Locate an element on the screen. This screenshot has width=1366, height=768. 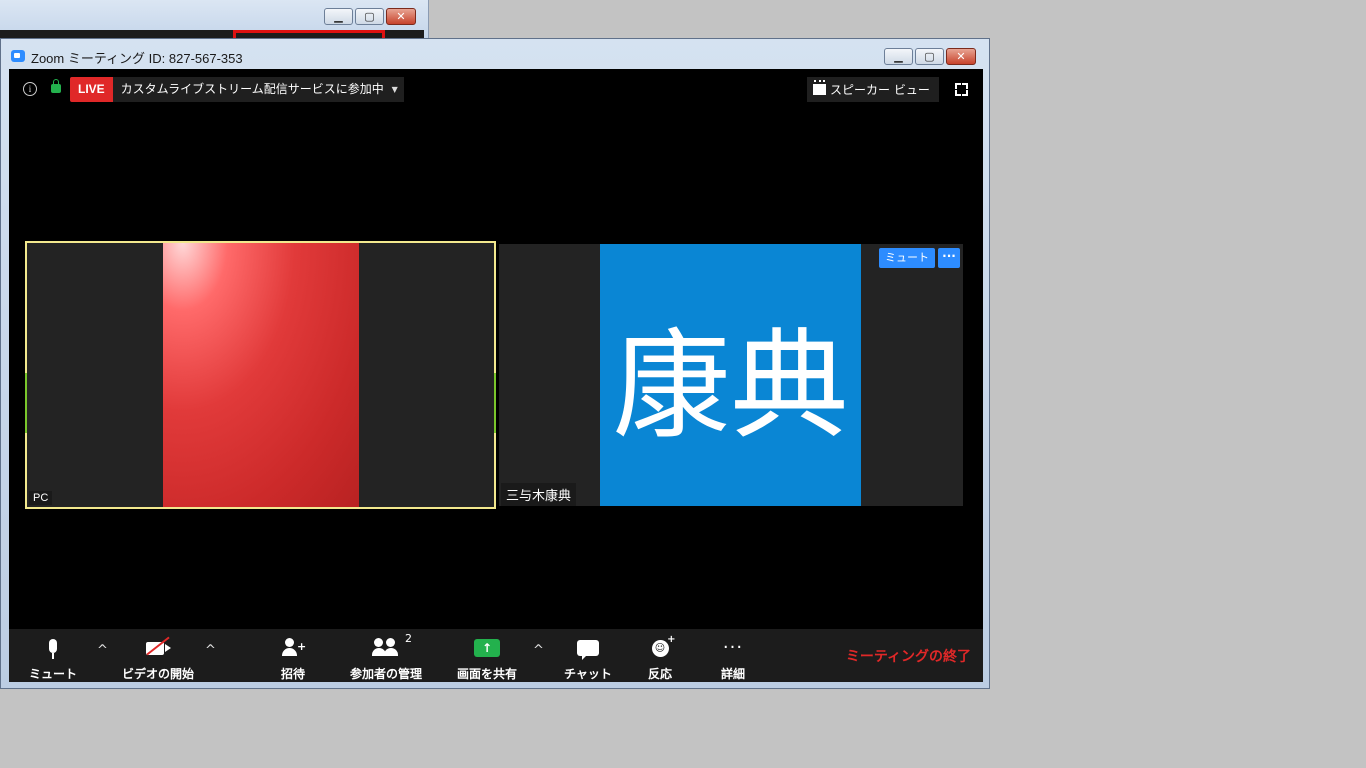
reactions-button: ☺ + 反応 is located at coordinates (660, 655).